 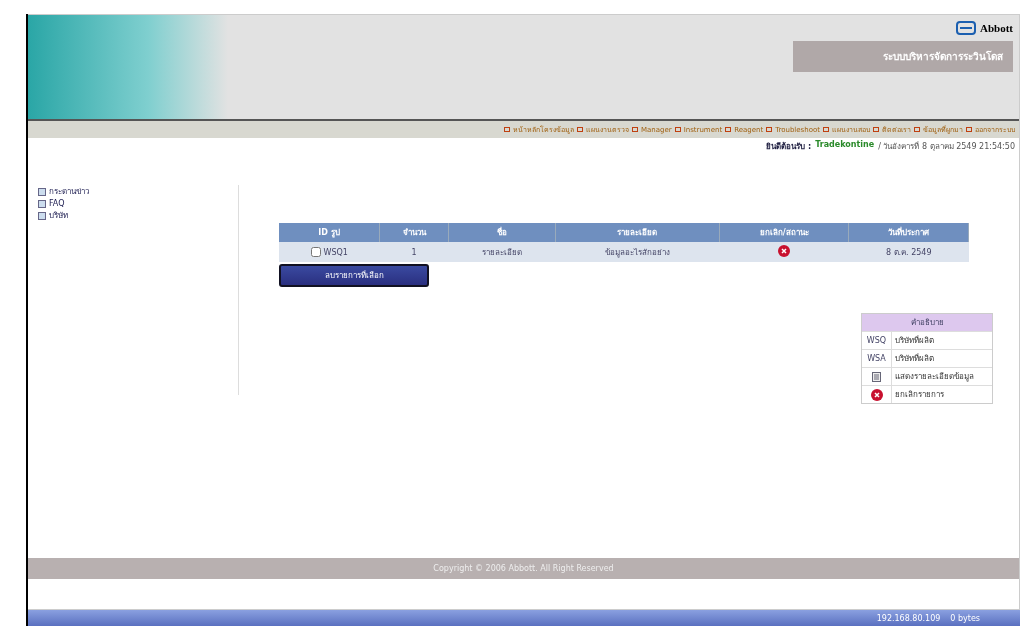 I want to click on legend-code: WSA, so click(x=876, y=358).